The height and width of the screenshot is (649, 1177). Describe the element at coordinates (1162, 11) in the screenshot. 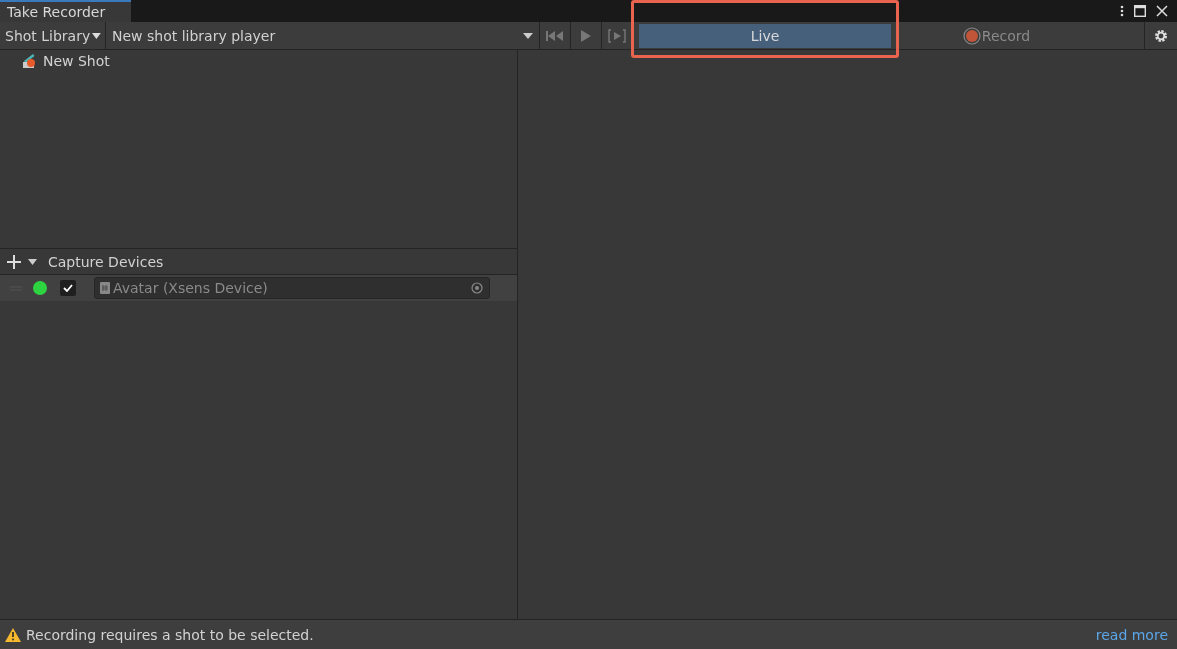

I see `close-icon` at that location.